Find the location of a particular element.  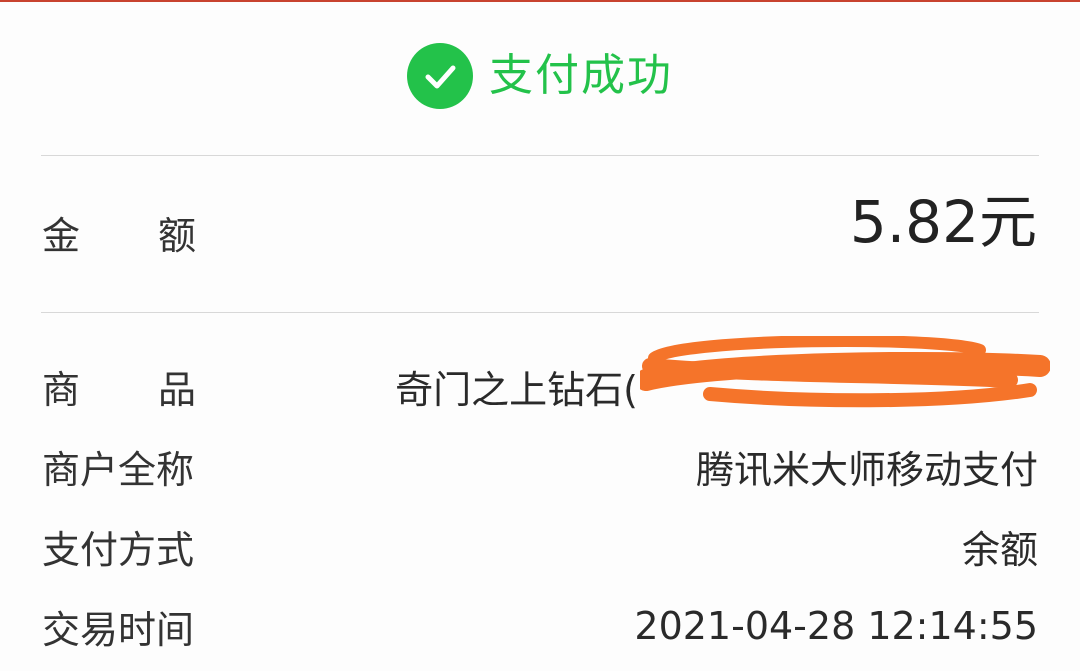

product-label-char-1: 商 is located at coordinates (61, 389).